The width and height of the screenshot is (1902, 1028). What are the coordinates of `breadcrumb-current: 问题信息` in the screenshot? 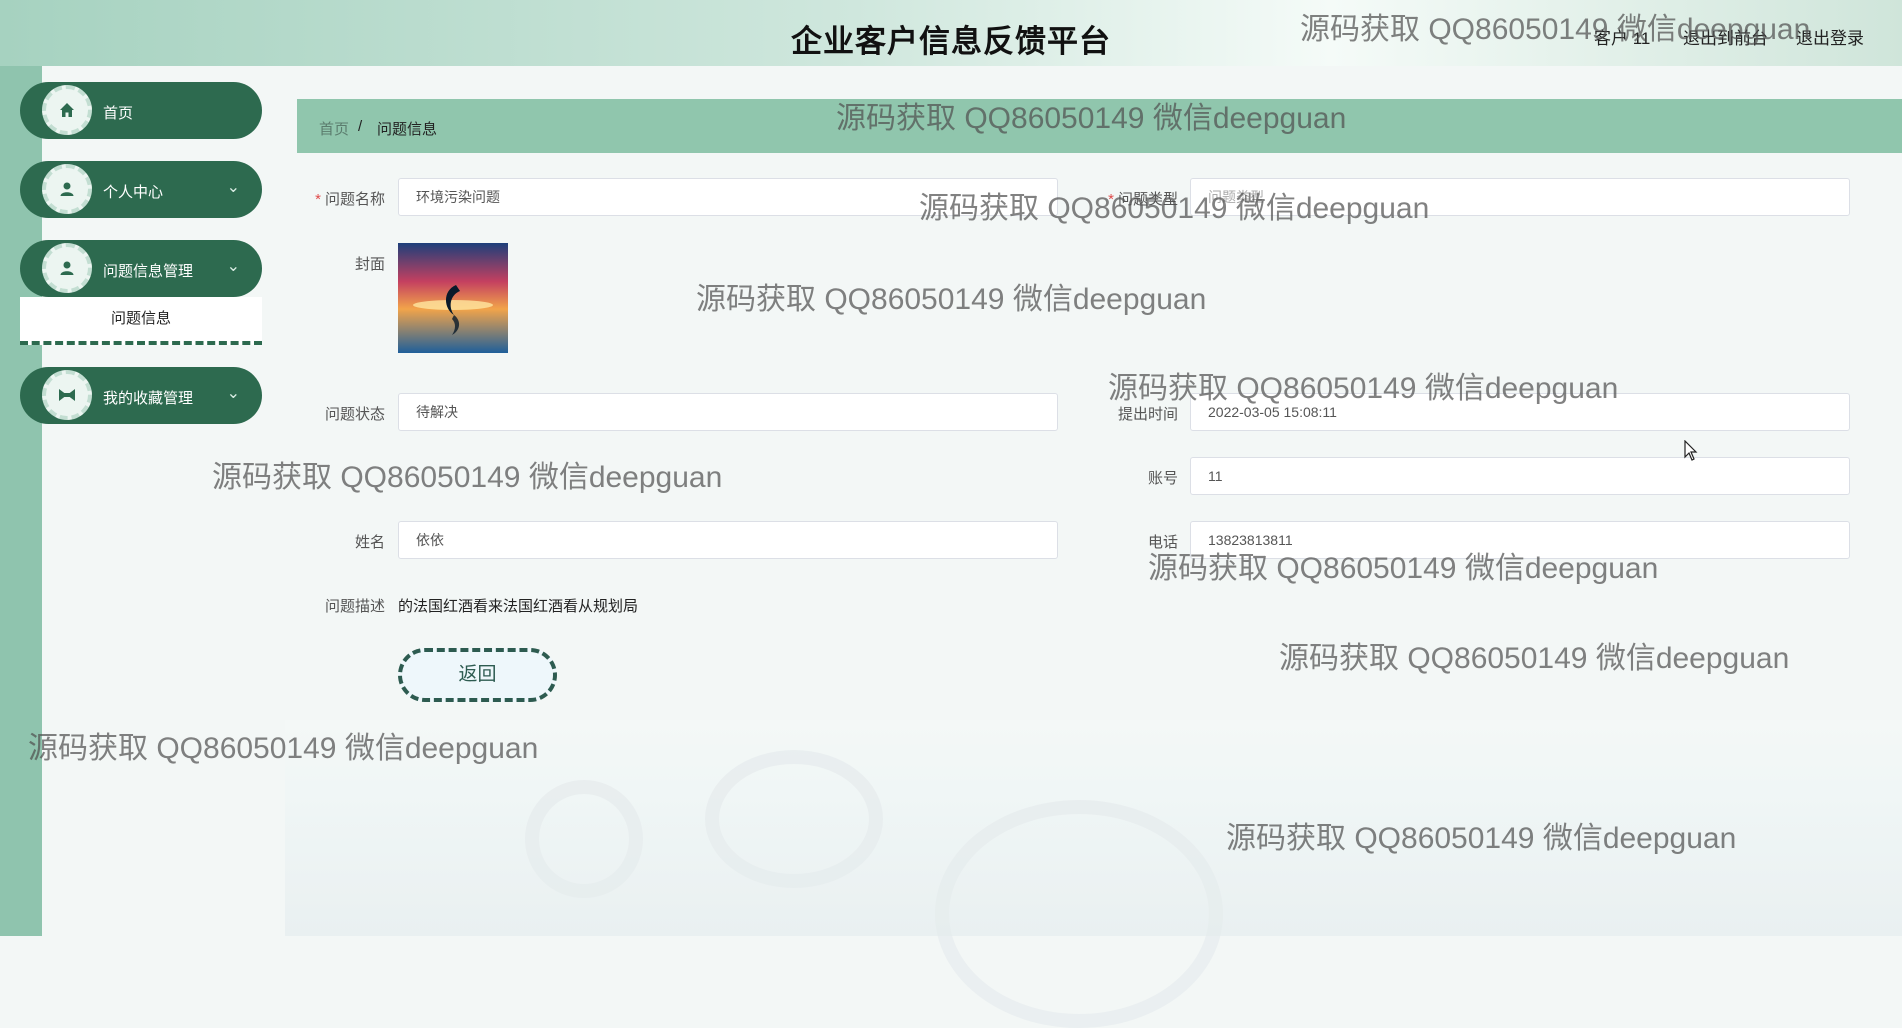 It's located at (407, 129).